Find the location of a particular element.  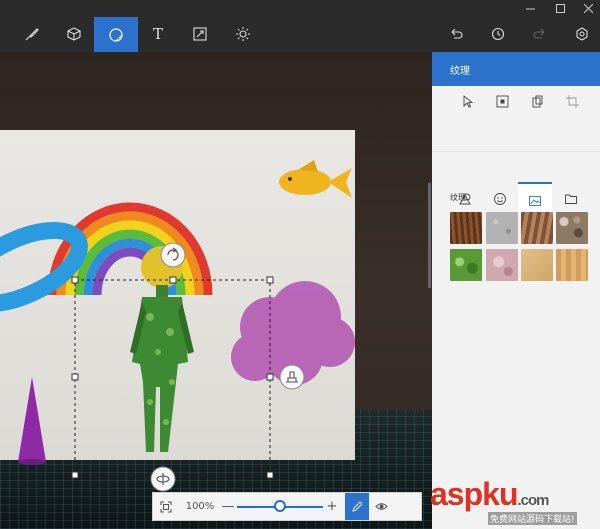

zoom-slider is located at coordinates (280, 506).